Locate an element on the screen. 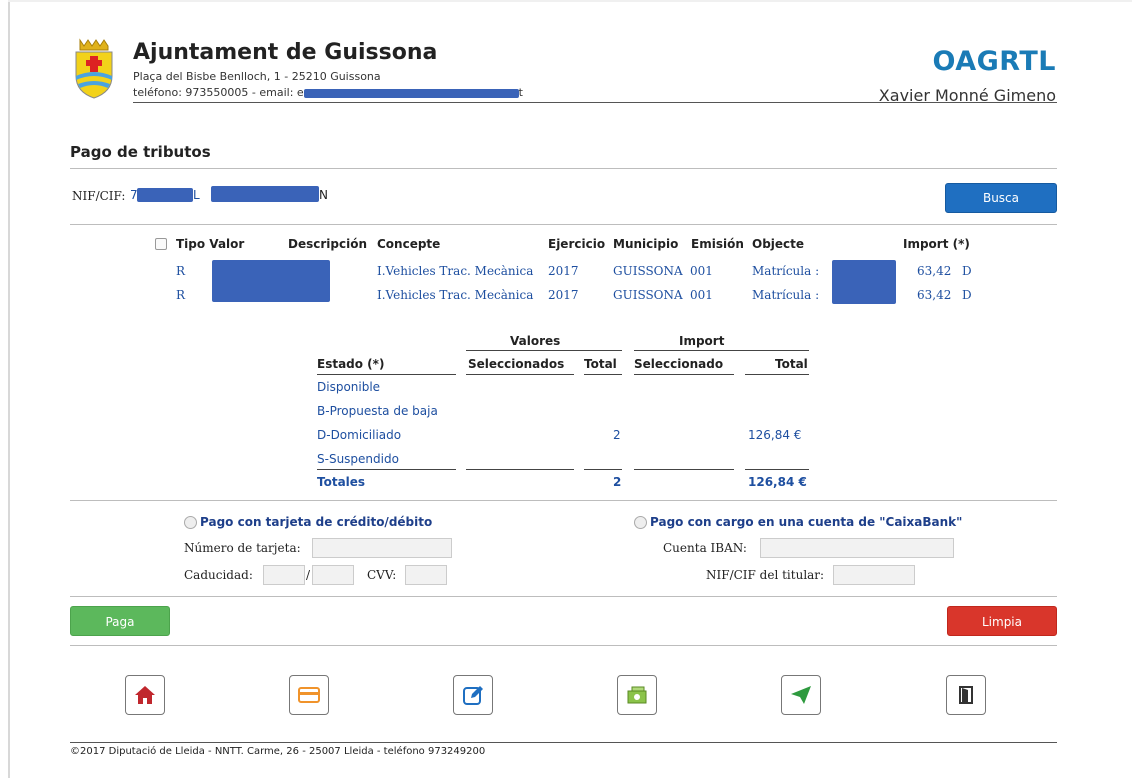 The width and height of the screenshot is (1132, 778). exit-icon is located at coordinates (966, 695).